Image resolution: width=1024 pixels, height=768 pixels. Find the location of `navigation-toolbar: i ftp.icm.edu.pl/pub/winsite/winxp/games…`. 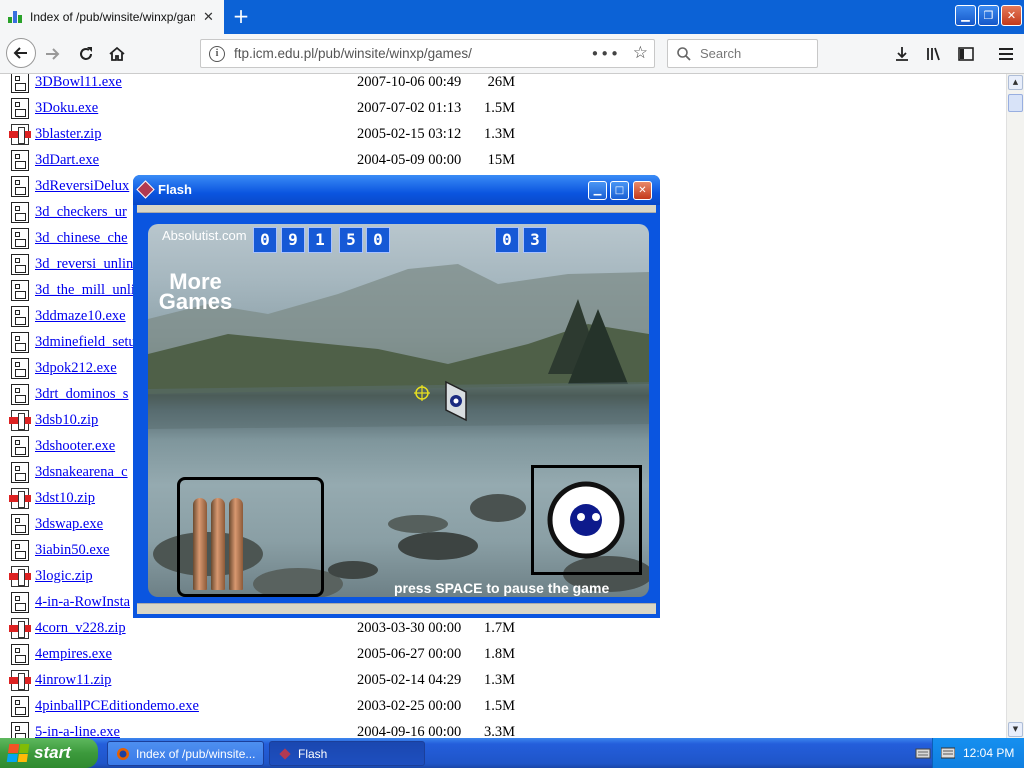

navigation-toolbar: i ftp.icm.edu.pl/pub/winsite/winxp/games… is located at coordinates (512, 54).